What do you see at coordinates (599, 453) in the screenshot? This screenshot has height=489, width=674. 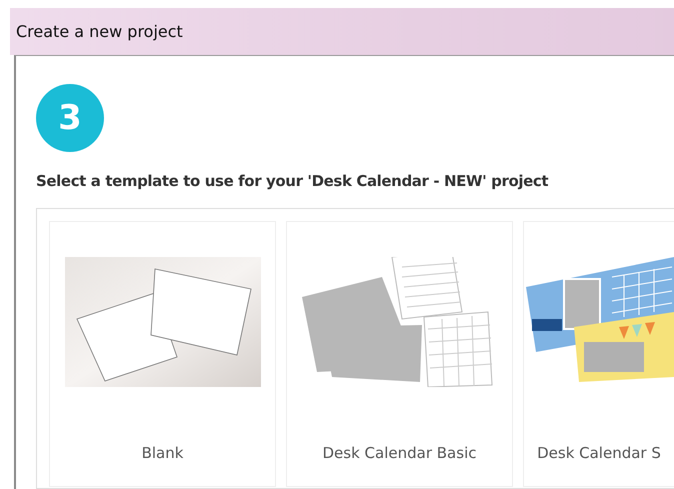 I see `template-name: Desk Calendar S` at bounding box center [599, 453].